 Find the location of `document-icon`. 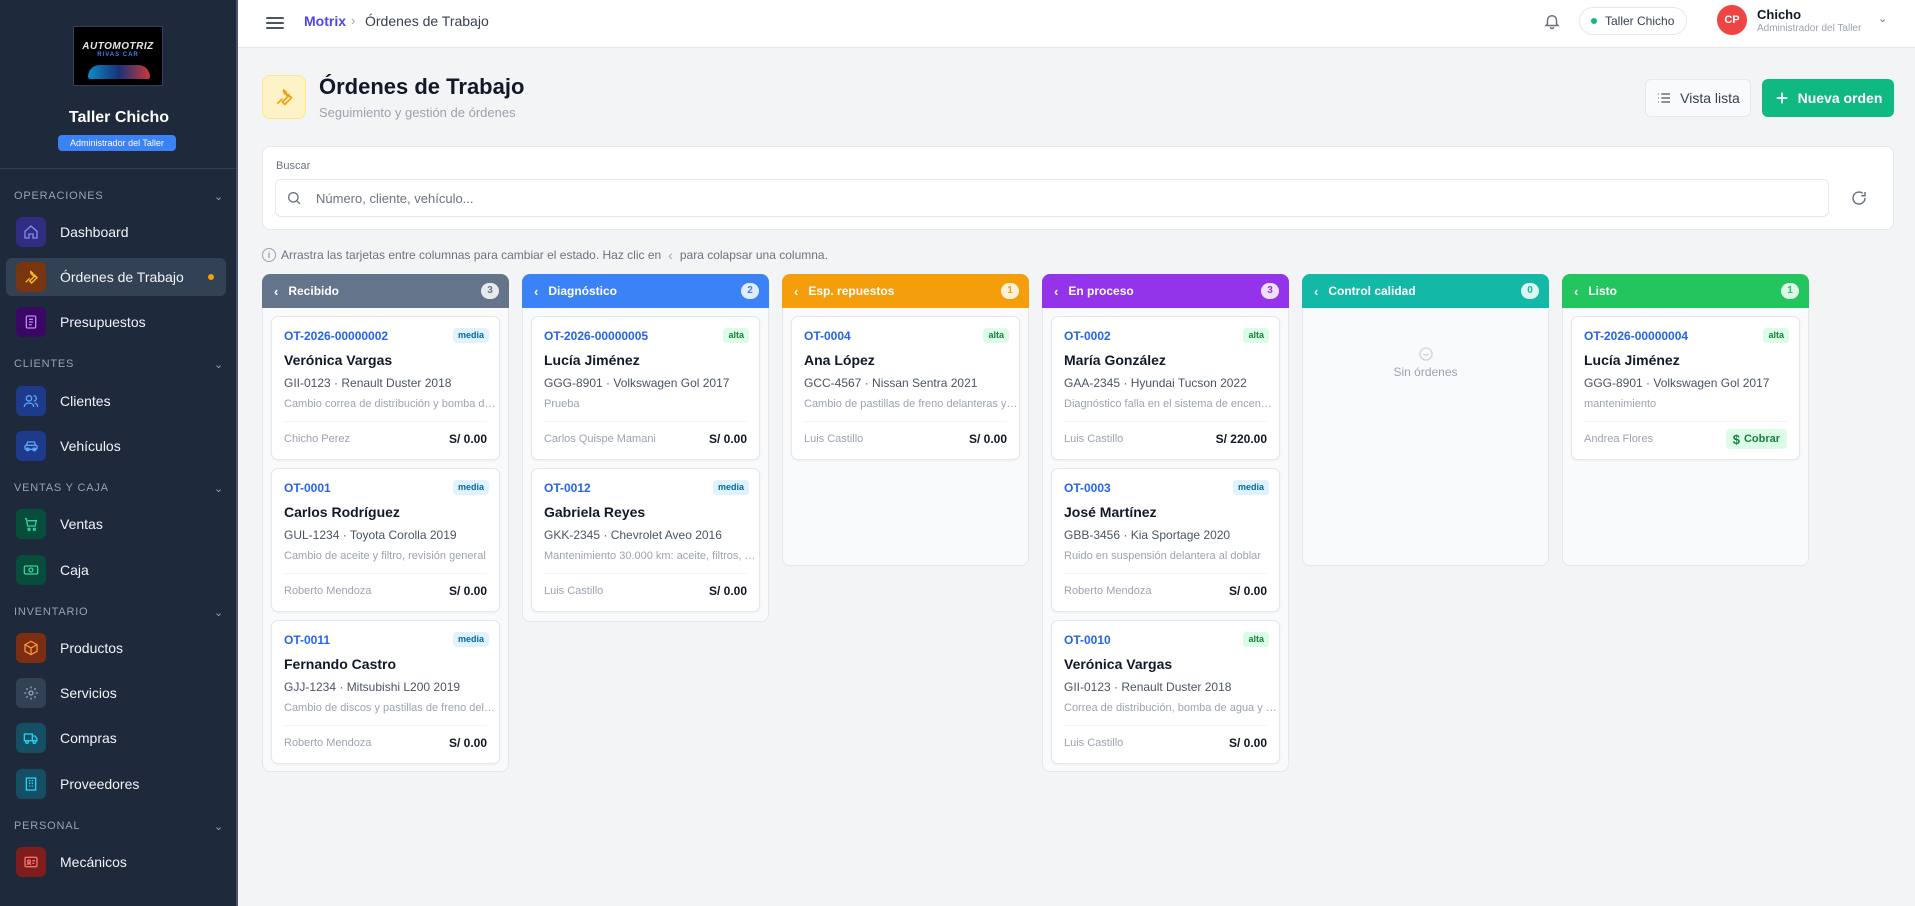

document-icon is located at coordinates (31, 322).